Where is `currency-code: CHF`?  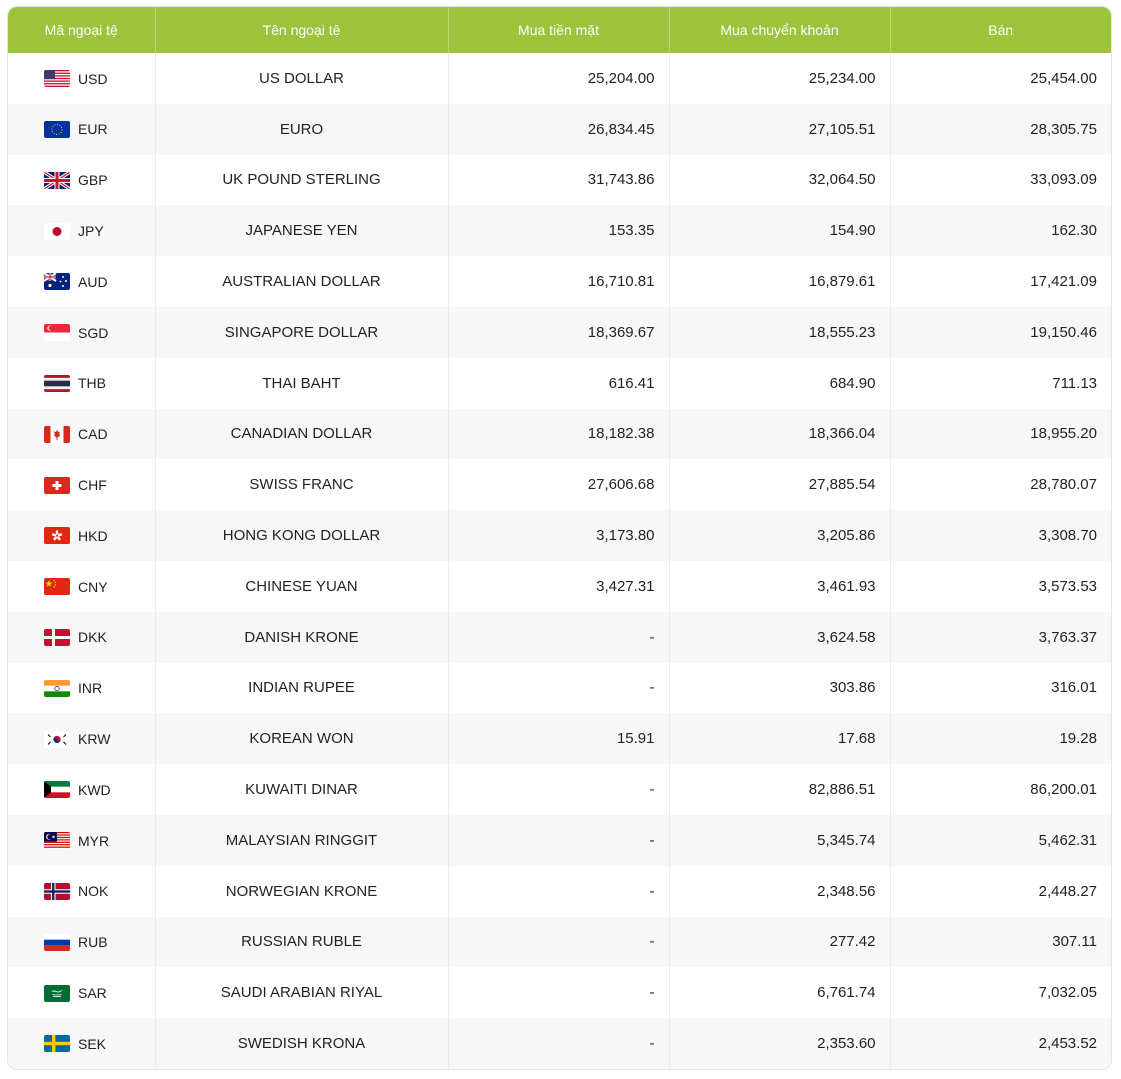
currency-code: CHF is located at coordinates (92, 485).